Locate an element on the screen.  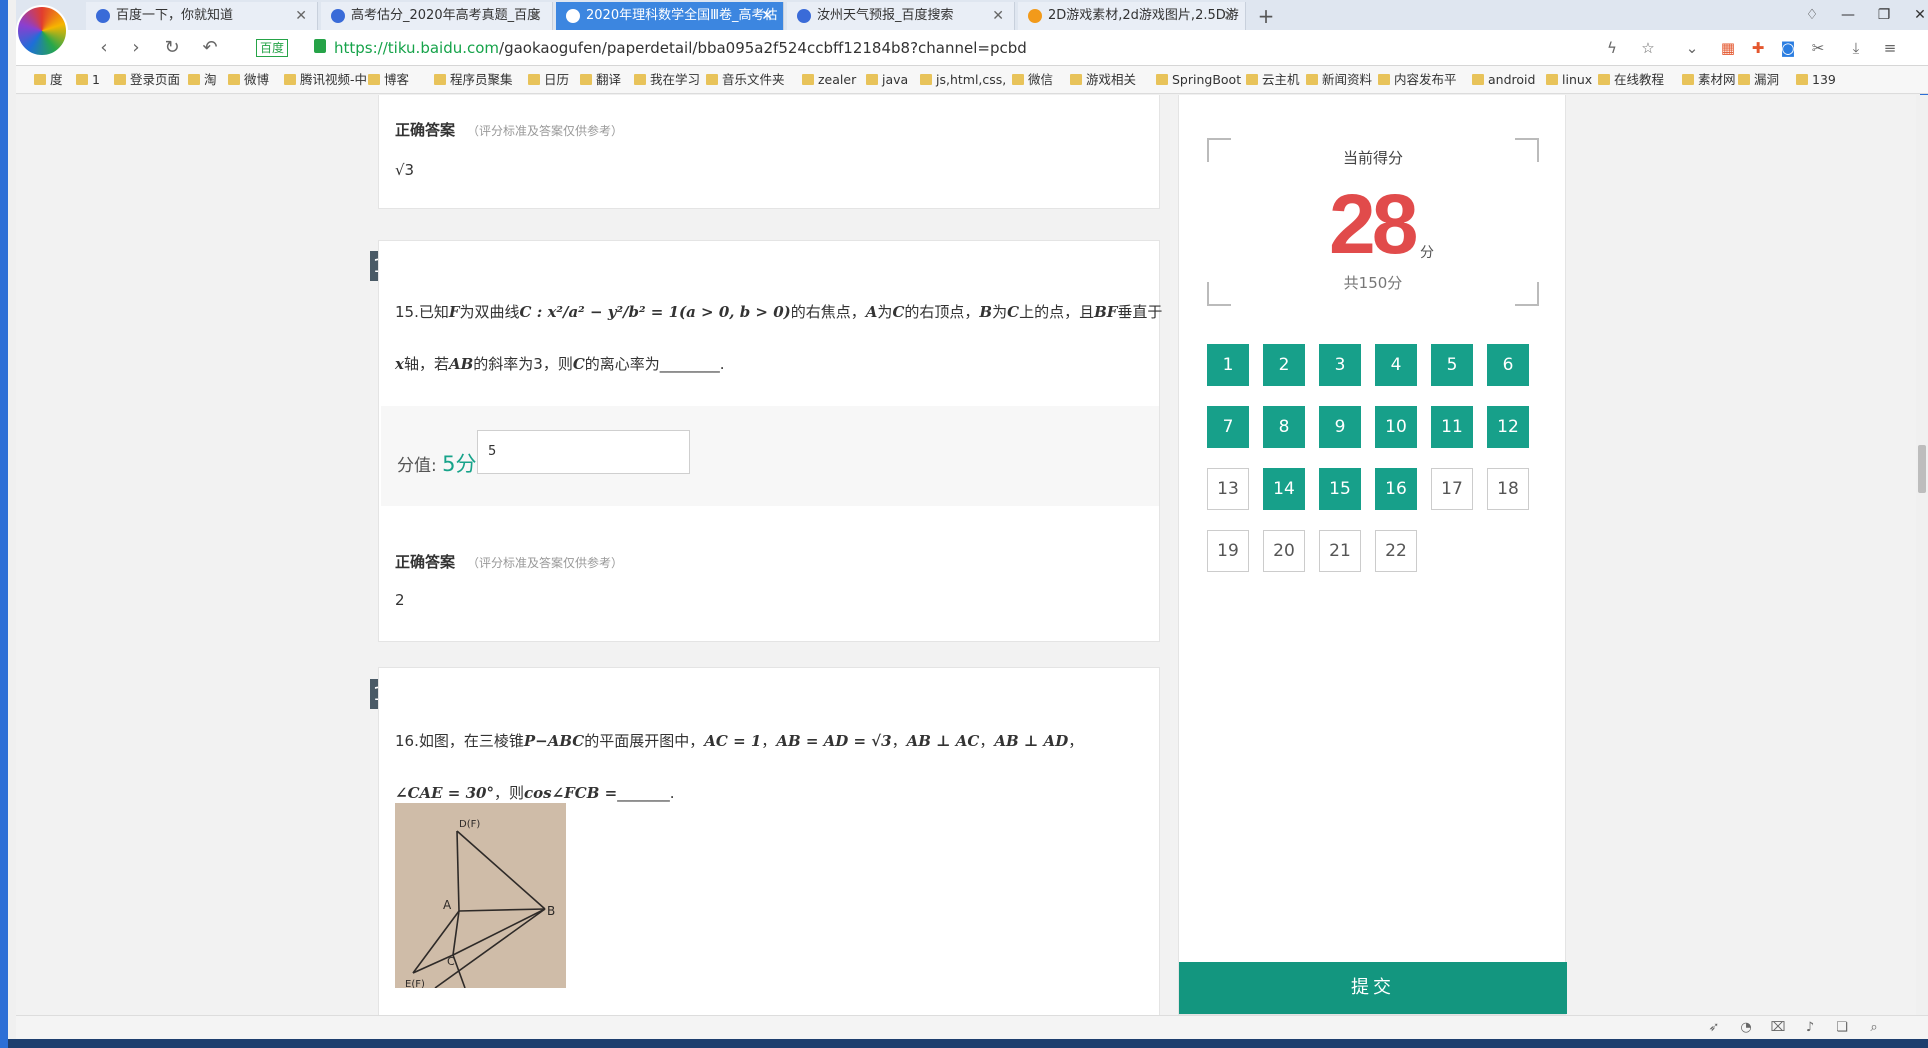
bookmark-item: 微博 is located at coordinates (248, 80).